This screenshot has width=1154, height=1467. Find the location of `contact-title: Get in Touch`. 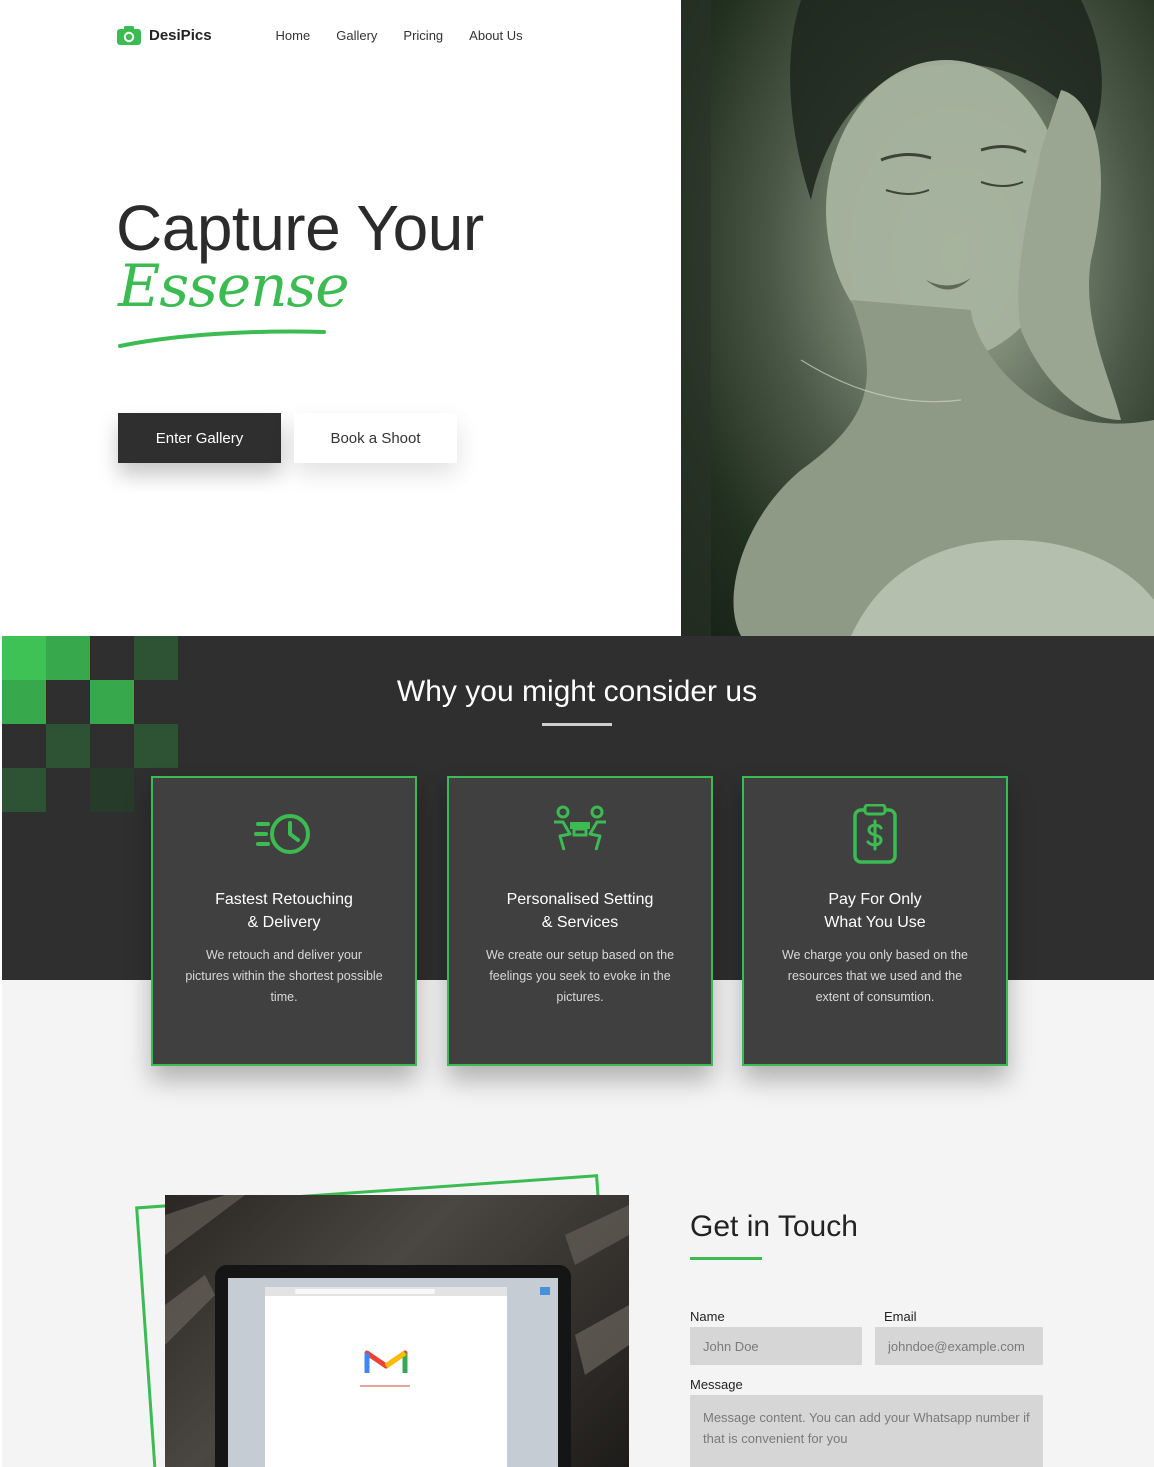

contact-title: Get in Touch is located at coordinates (774, 1226).